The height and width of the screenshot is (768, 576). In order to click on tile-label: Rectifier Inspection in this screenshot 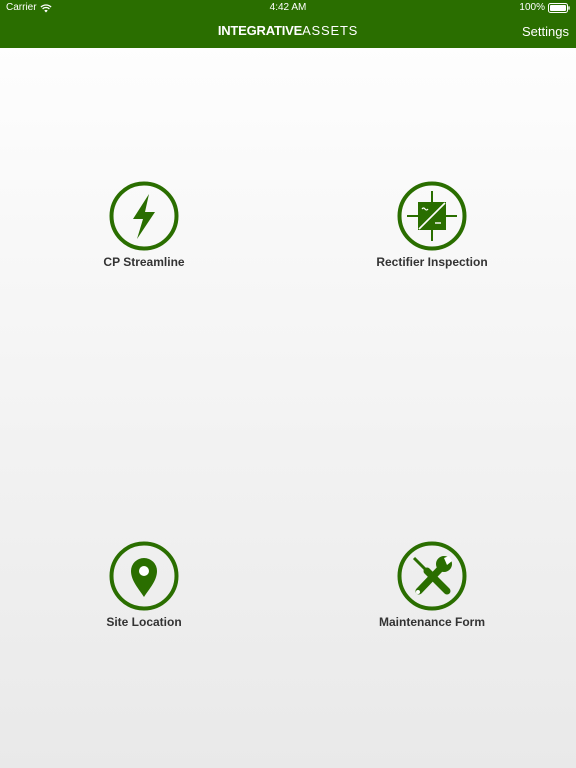, I will do `click(432, 262)`.